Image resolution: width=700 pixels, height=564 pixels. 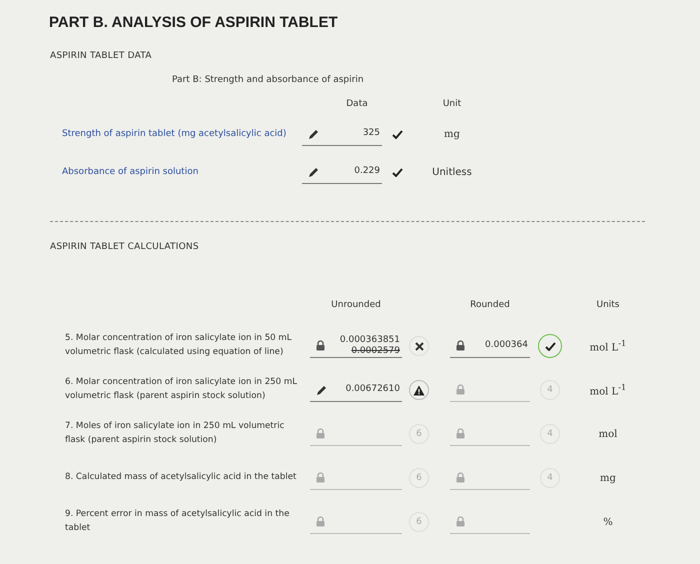 I want to click on question-text: 9. Percent error in mass of acetylsalicylic acid in the tablet, so click(x=177, y=521).